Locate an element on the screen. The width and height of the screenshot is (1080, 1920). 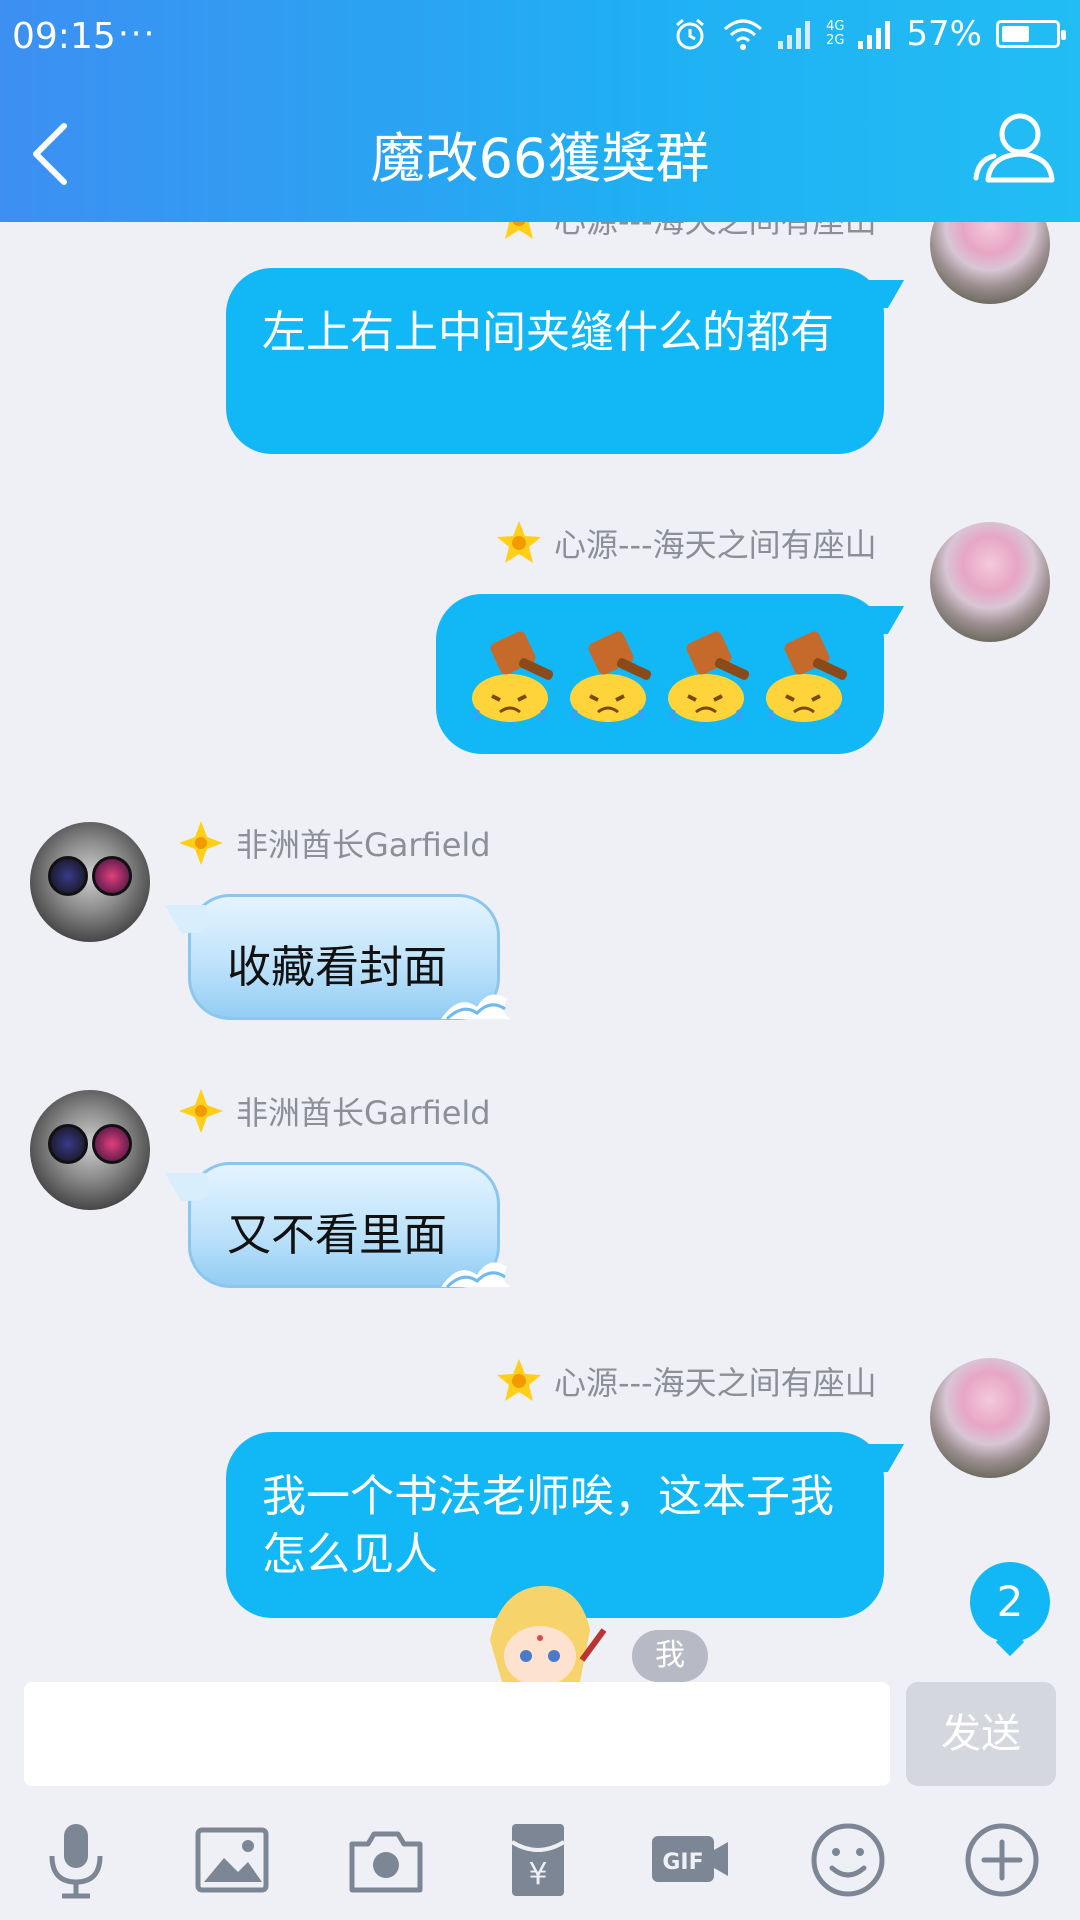
network-type-top: 4G is located at coordinates (835, 26).